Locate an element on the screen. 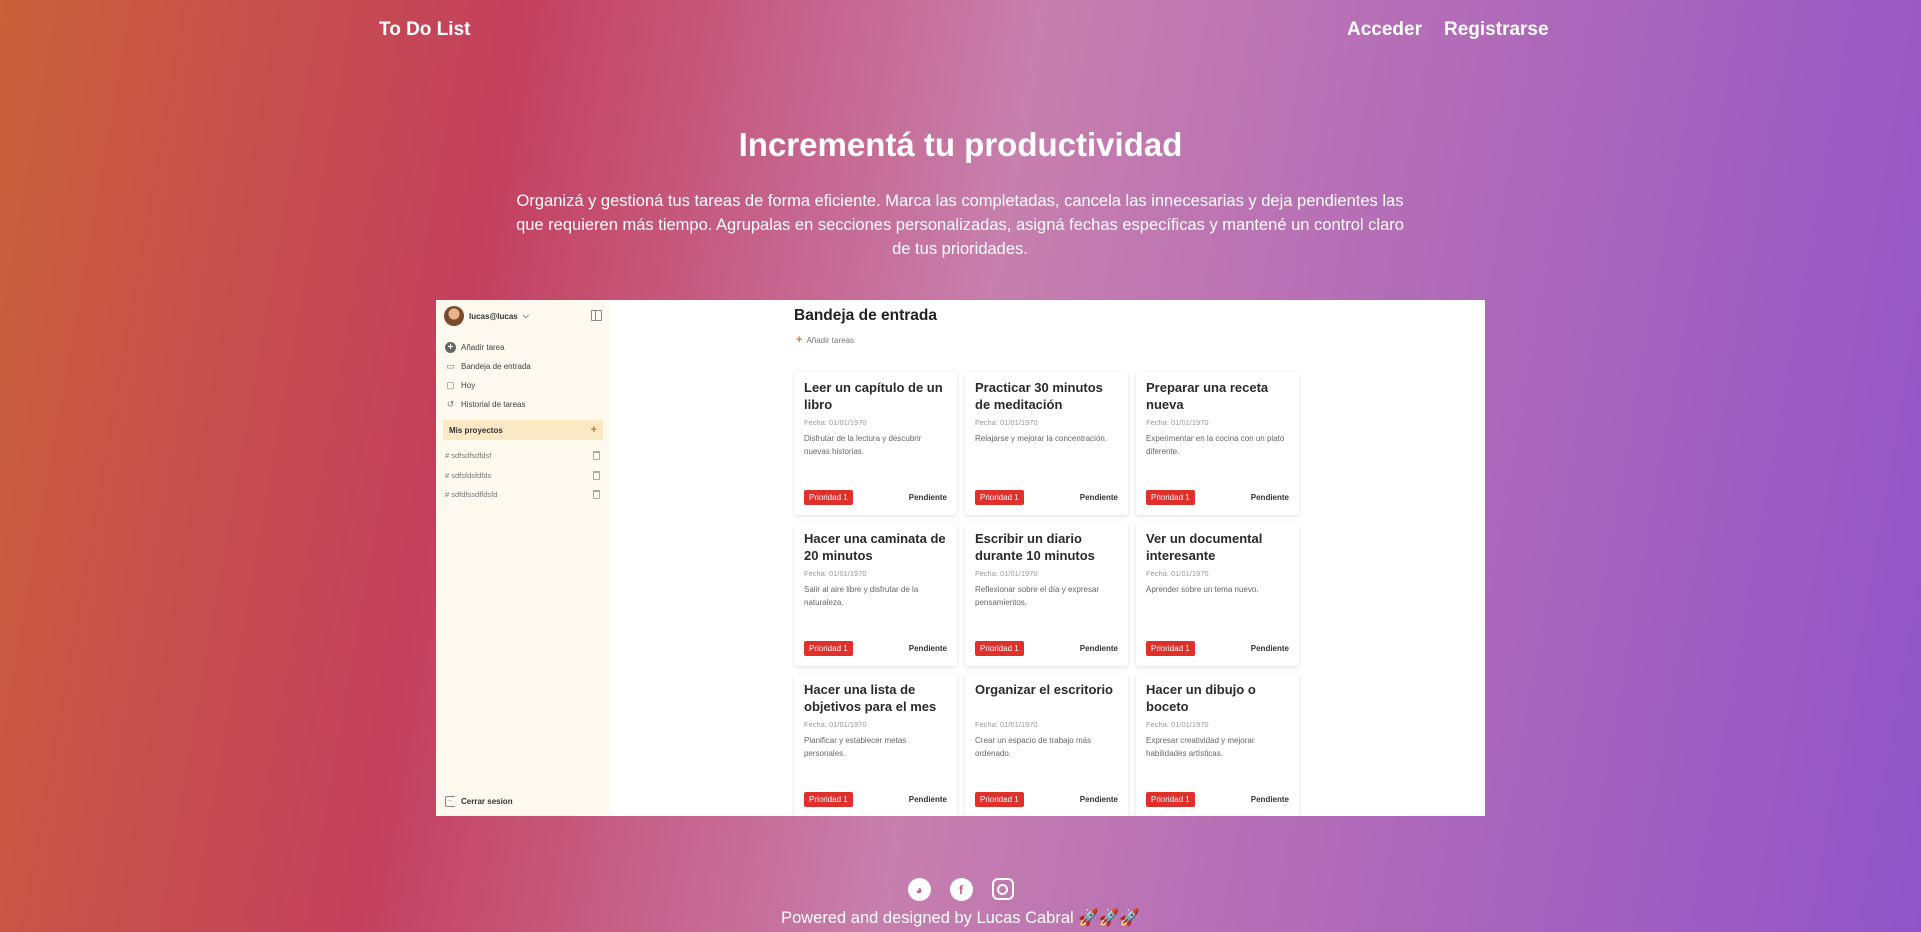  sidebar-item-label: Hoy is located at coordinates (468, 385).